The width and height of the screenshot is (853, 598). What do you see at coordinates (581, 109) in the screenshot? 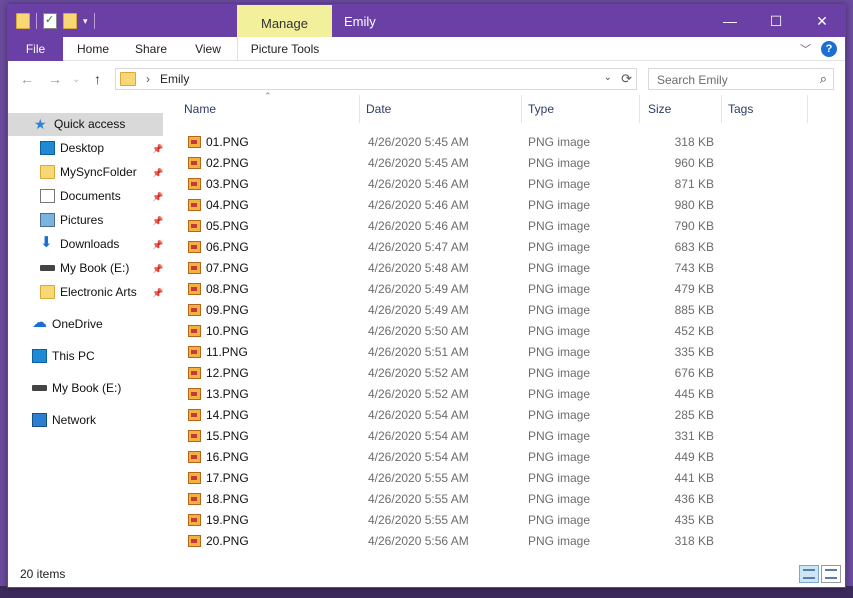
I see `column-header-type: Type` at bounding box center [581, 109].